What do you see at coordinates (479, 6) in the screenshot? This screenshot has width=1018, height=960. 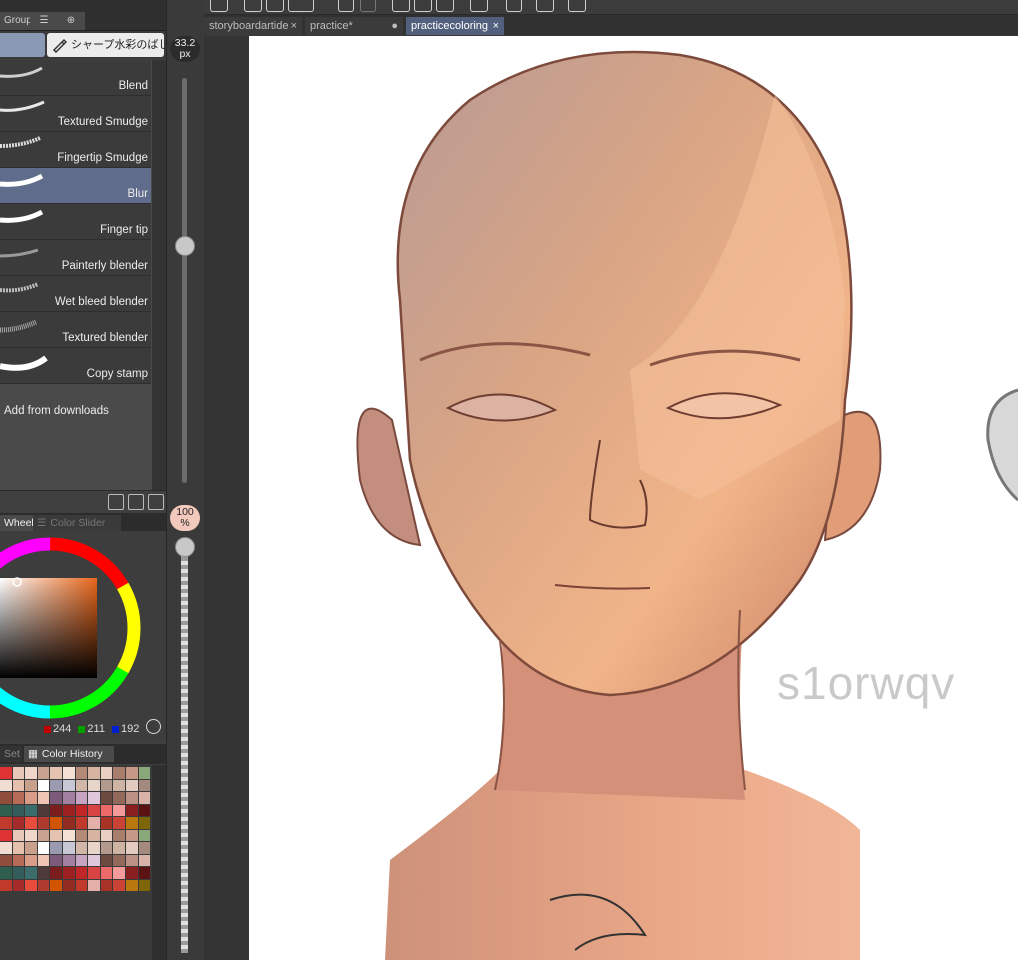 I see `flip-icon` at bounding box center [479, 6].